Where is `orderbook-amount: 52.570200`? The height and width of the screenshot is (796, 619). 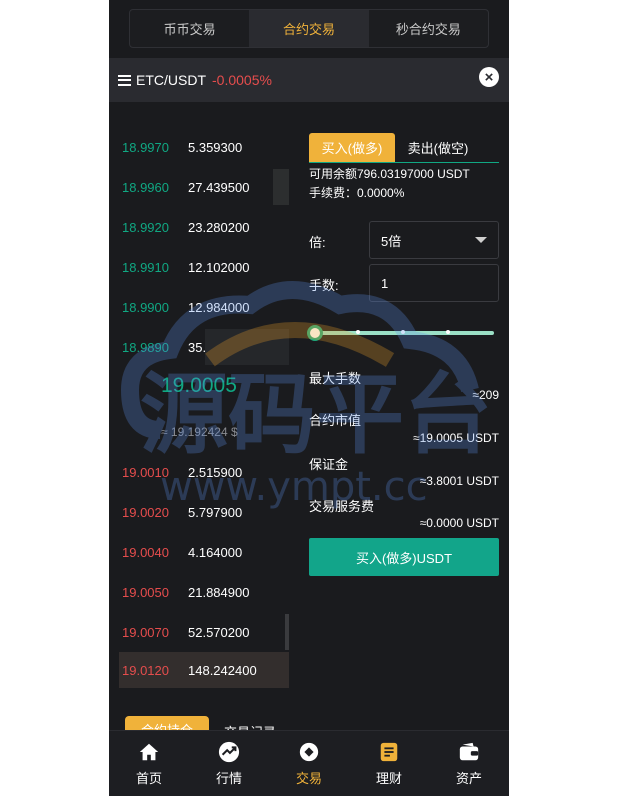
orderbook-amount: 52.570200 is located at coordinates (219, 632).